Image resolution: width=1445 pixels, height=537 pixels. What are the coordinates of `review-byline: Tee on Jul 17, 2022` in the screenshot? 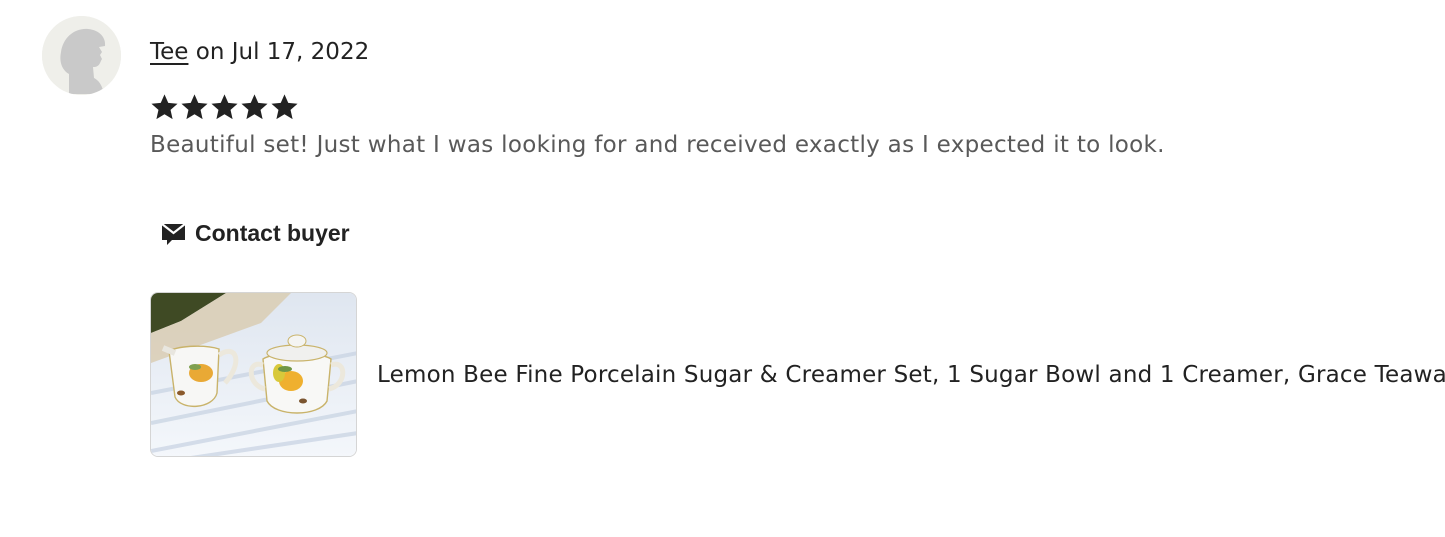 It's located at (259, 52).